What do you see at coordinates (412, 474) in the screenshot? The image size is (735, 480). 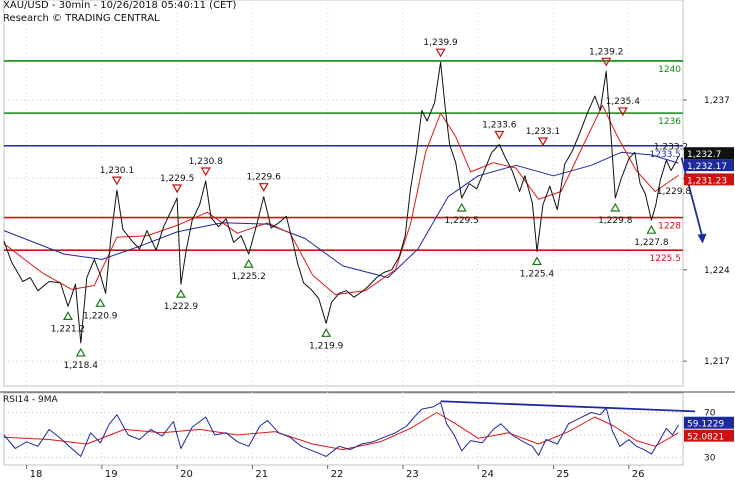 I see `x-tick-label: 23` at bounding box center [412, 474].